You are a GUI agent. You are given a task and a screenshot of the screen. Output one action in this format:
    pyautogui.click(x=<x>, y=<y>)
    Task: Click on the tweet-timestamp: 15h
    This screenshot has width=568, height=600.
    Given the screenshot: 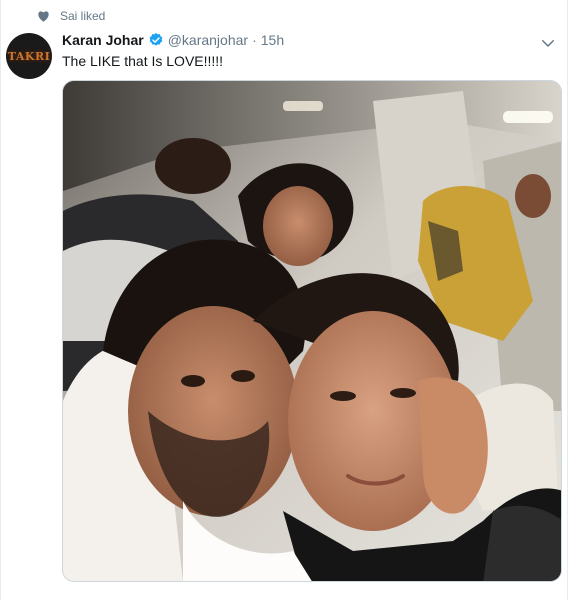 What is the action you would take?
    pyautogui.click(x=272, y=40)
    